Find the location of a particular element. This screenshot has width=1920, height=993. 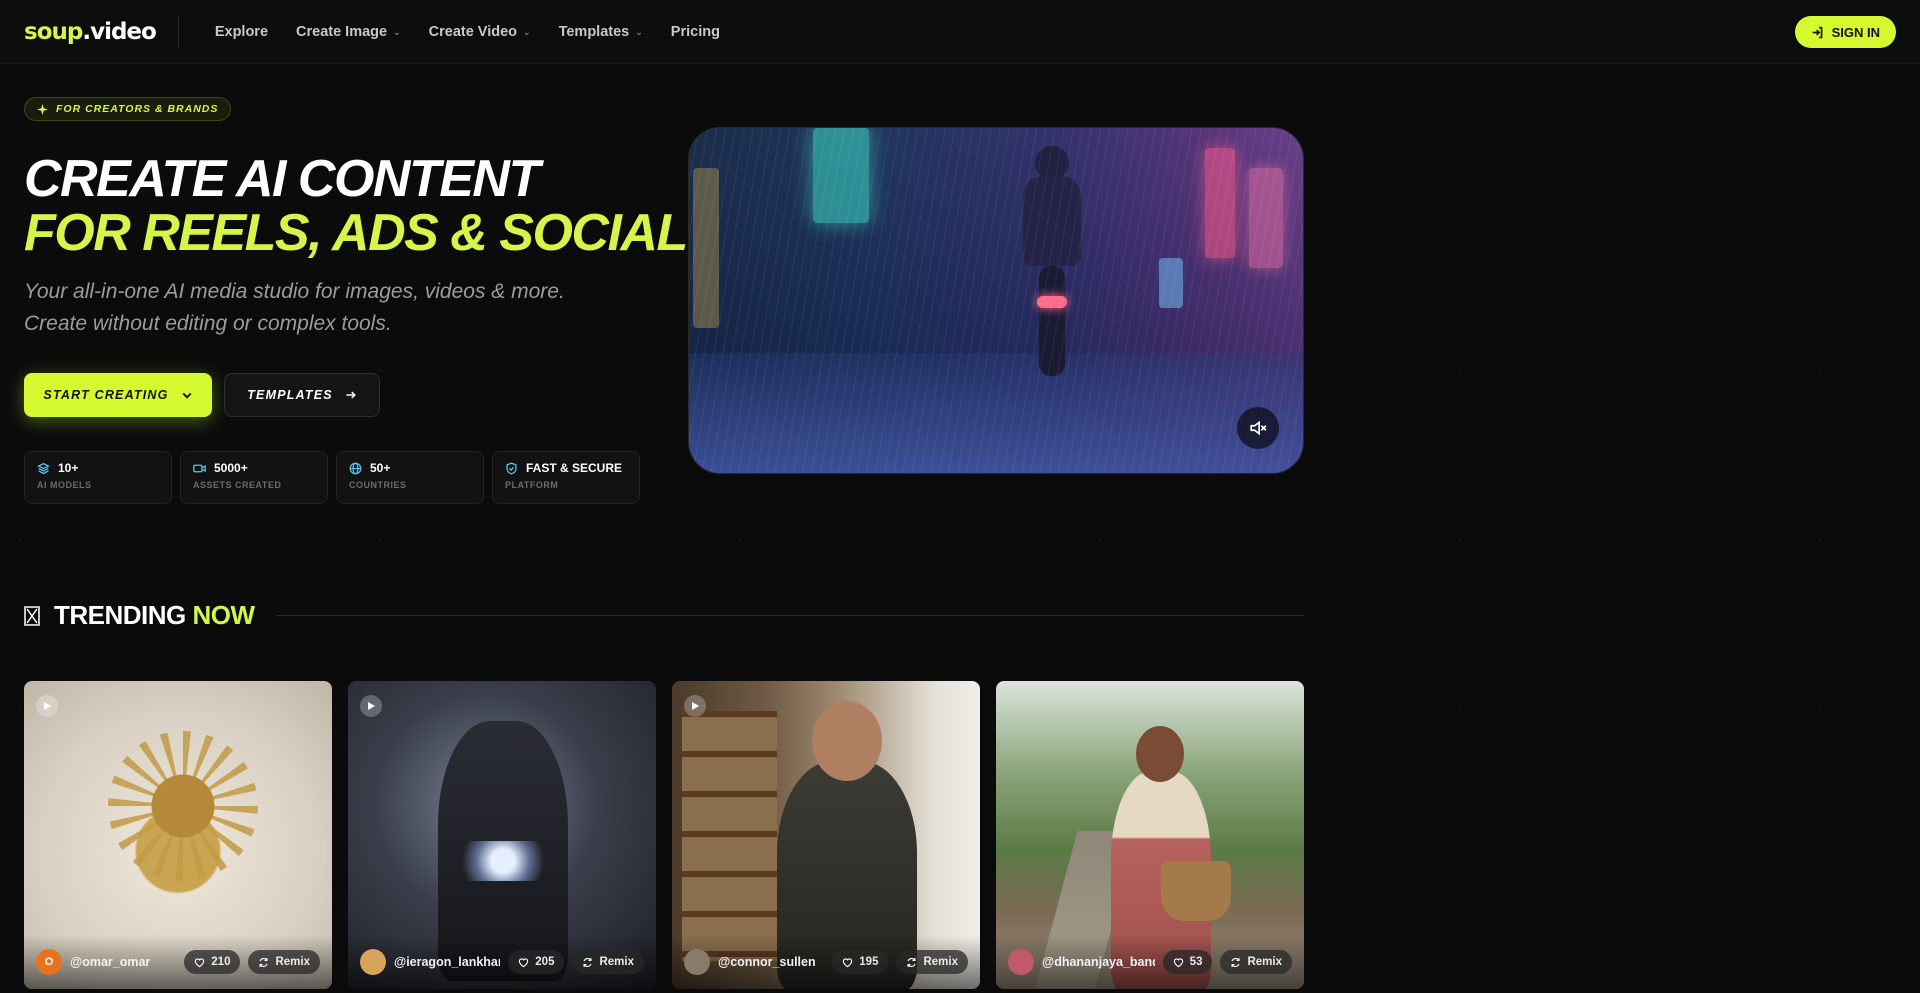

trending-card: @ieragon_lankhar 205 Remix is located at coordinates (502, 835).